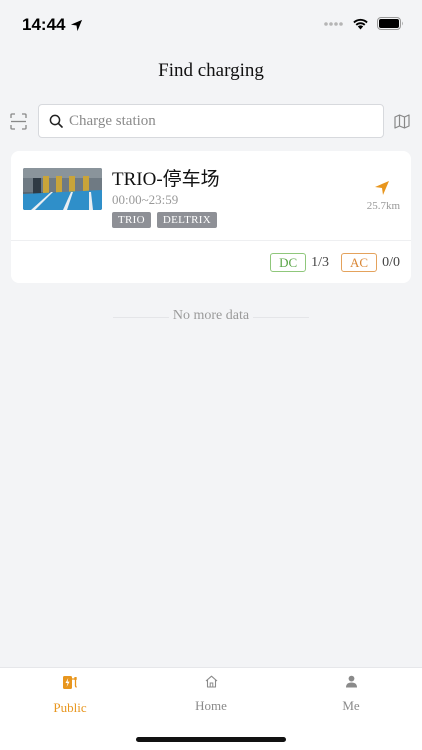  Describe the element at coordinates (211, 694) in the screenshot. I see `tab-home: Home` at that location.